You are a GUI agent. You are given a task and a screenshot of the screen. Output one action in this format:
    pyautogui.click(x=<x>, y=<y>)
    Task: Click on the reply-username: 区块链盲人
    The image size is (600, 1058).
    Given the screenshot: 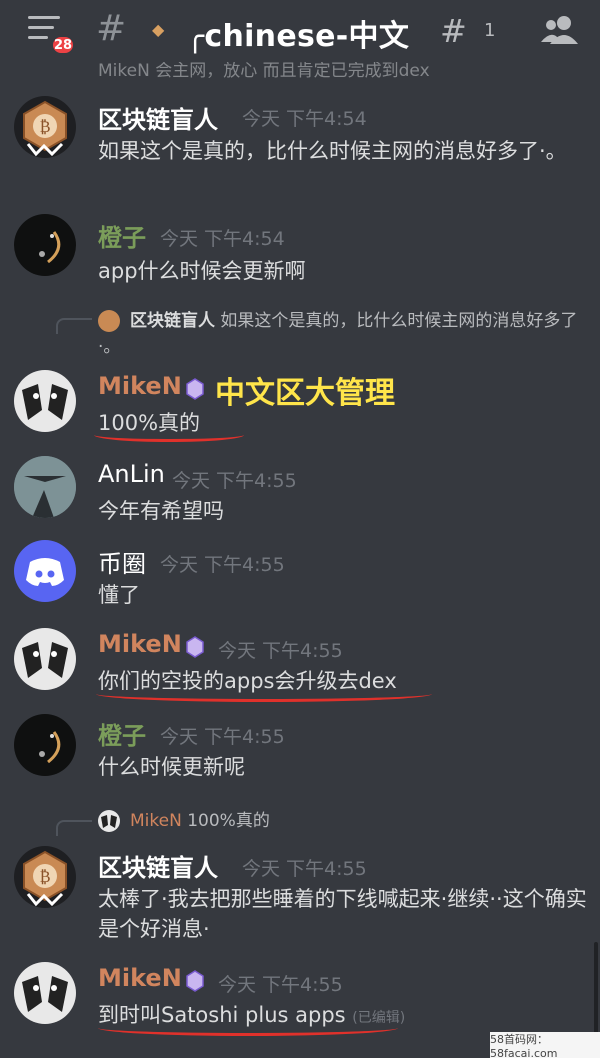 What is the action you would take?
    pyautogui.click(x=172, y=321)
    